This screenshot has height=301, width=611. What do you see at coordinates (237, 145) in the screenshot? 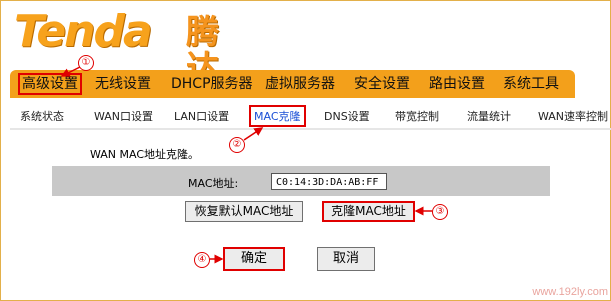
I see `step-marker-2: ②` at bounding box center [237, 145].